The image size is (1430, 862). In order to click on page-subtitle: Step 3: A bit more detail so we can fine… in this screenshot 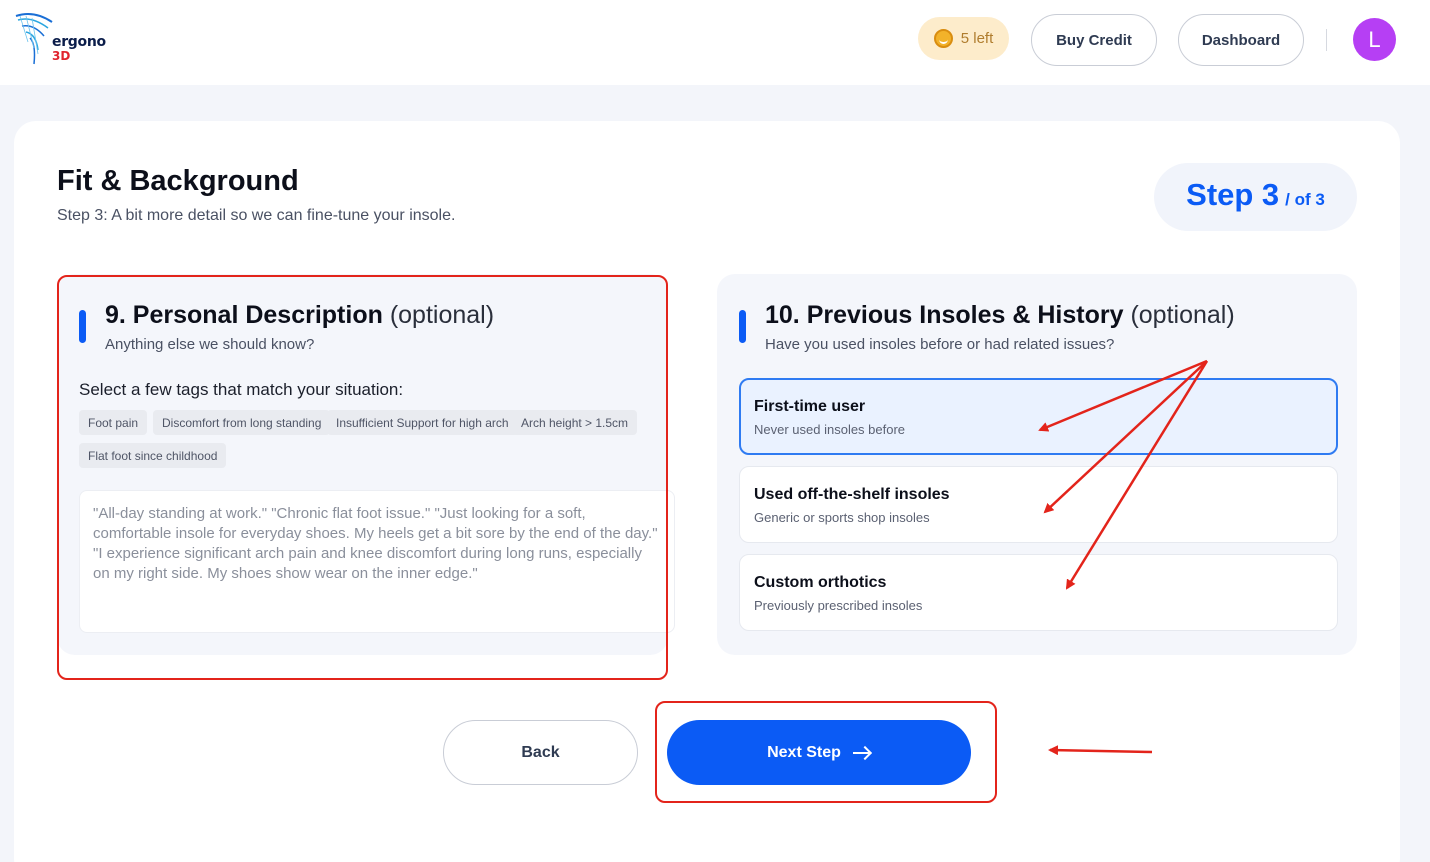, I will do `click(256, 215)`.